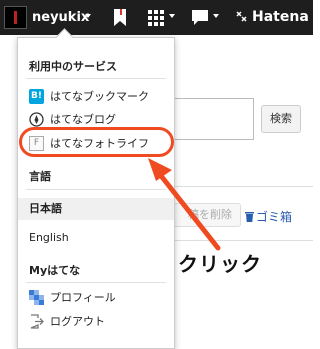 The height and width of the screenshot is (349, 320). I want to click on trash-link-label: ゴミ箱, so click(274, 217).